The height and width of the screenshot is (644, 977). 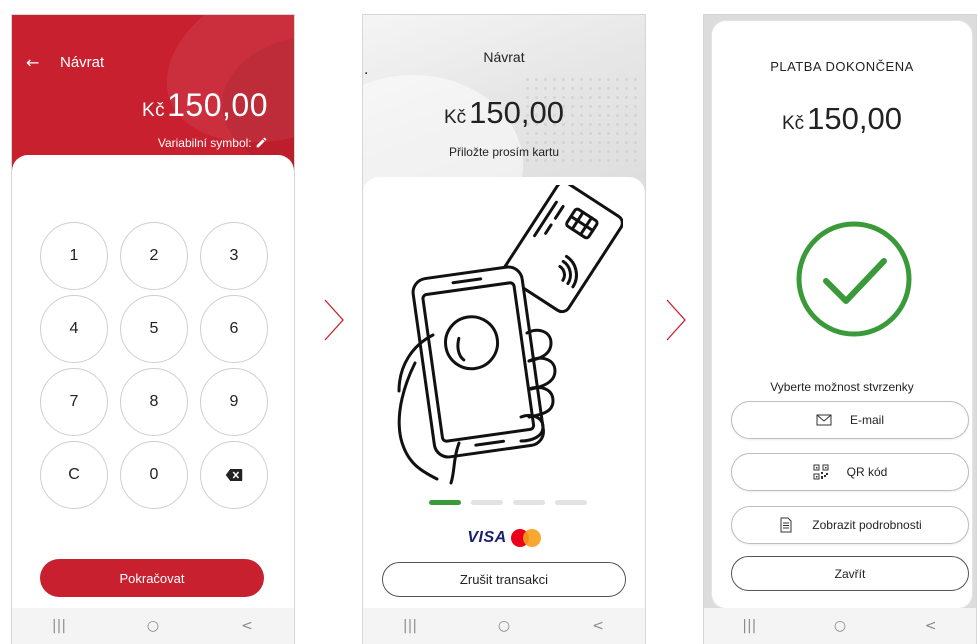 What do you see at coordinates (854, 279) in the screenshot?
I see `checkmark-icon` at bounding box center [854, 279].